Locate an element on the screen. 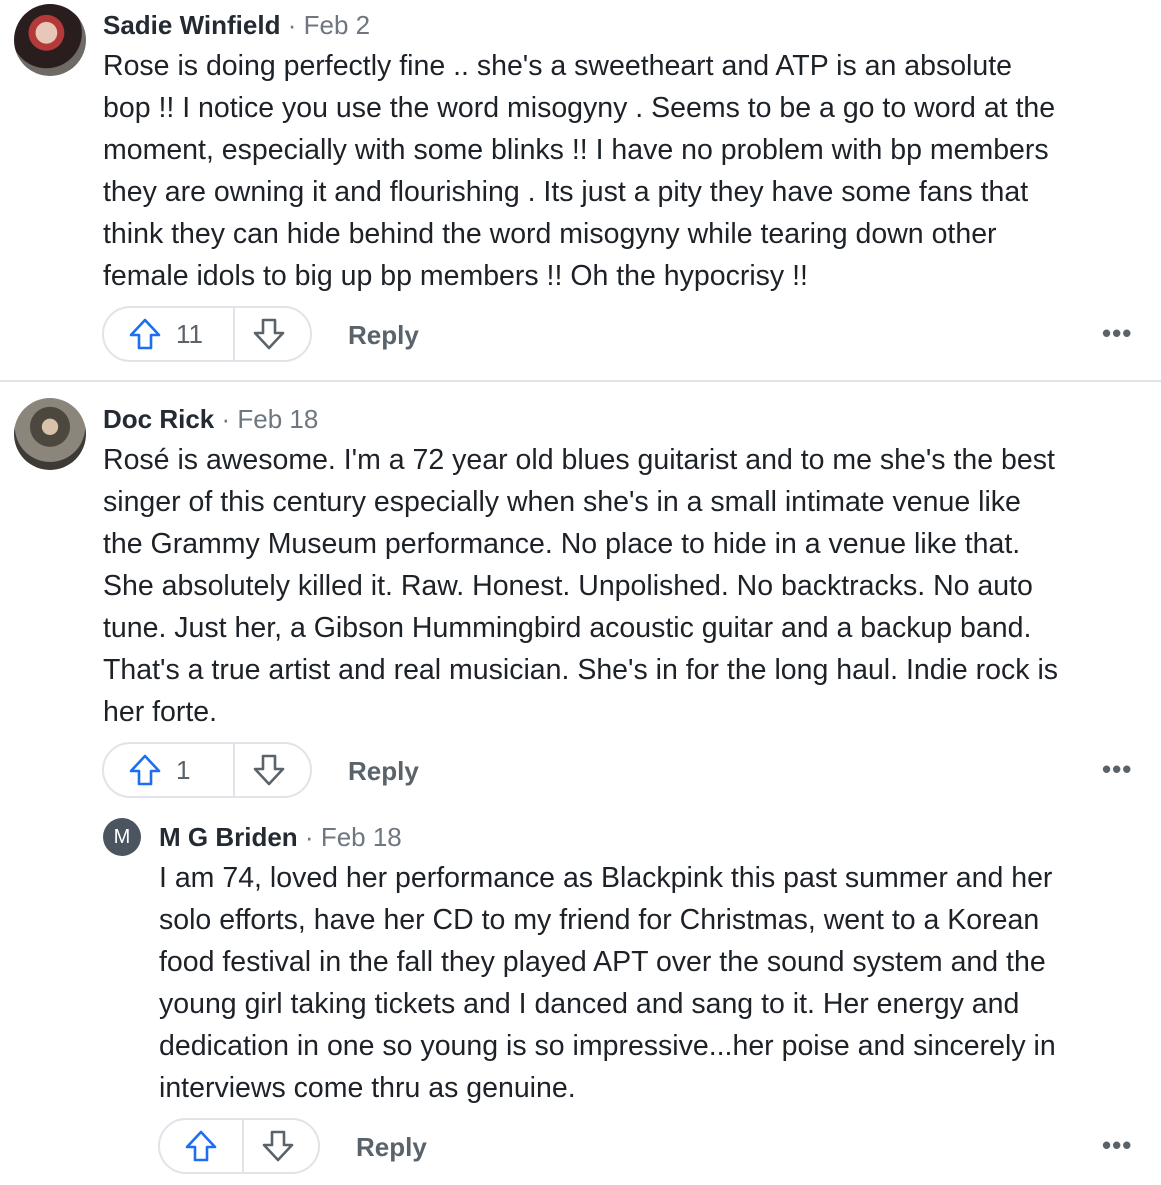  vote-control: 1 is located at coordinates (207, 770).